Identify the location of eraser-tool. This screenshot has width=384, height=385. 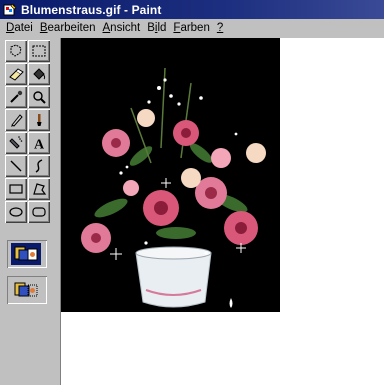
(16, 74).